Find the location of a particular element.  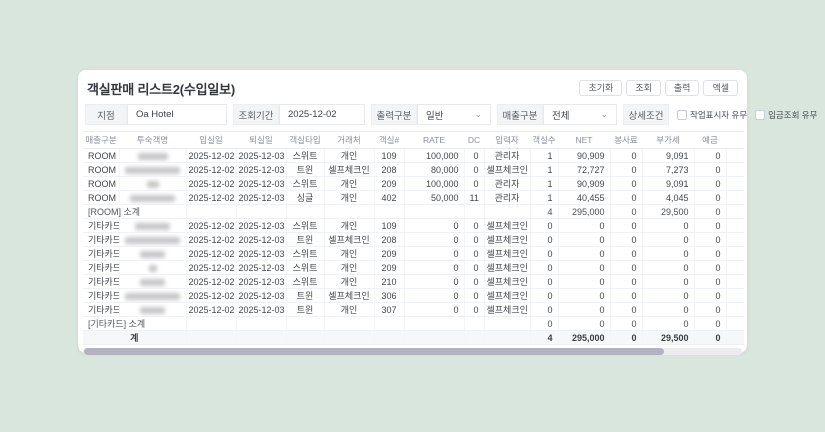

print-button: 출력 is located at coordinates (682, 88).